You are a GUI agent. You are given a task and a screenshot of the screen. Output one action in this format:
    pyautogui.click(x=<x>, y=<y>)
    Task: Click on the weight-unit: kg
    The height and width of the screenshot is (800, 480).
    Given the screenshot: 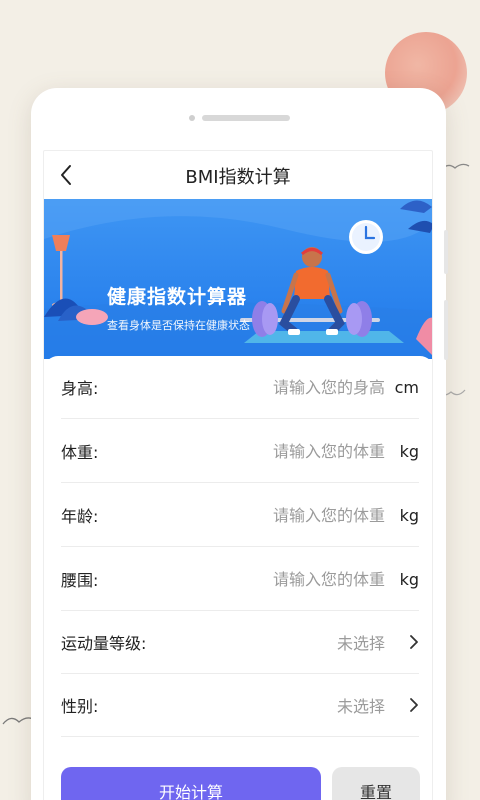 What is the action you would take?
    pyautogui.click(x=409, y=451)
    